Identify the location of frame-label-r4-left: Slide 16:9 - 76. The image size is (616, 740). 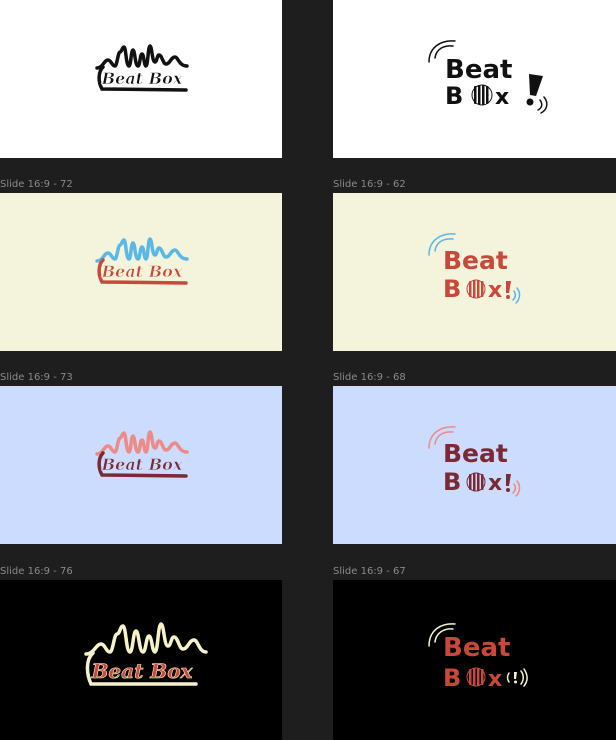
(36, 571).